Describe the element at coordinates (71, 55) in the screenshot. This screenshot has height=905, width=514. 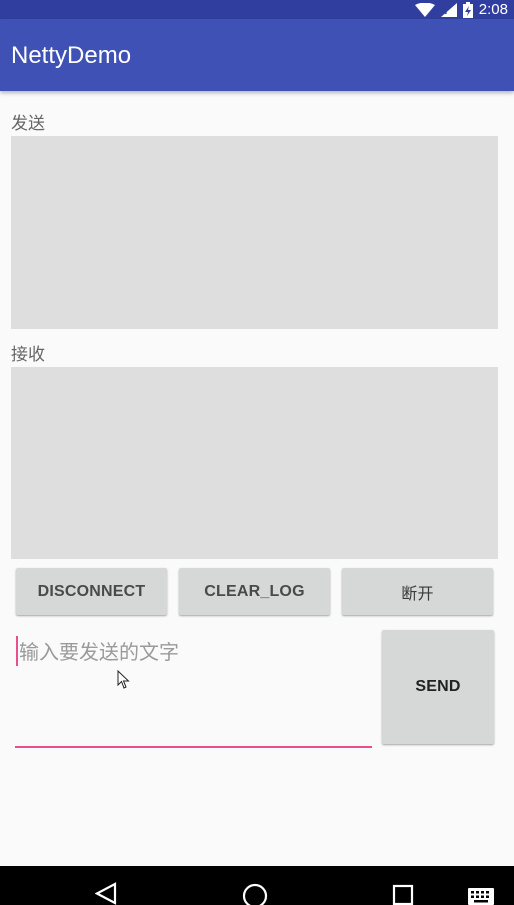
I see `app-title: NettyDemo` at that location.